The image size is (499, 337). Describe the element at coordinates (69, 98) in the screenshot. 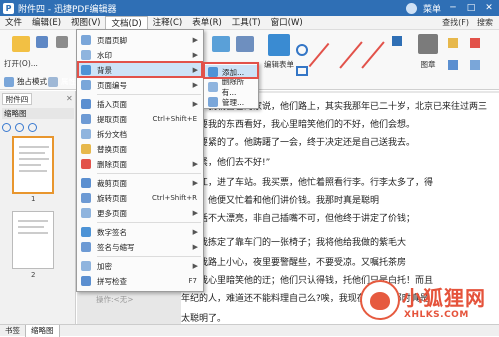

I see `tab-close-icon: ✕` at that location.